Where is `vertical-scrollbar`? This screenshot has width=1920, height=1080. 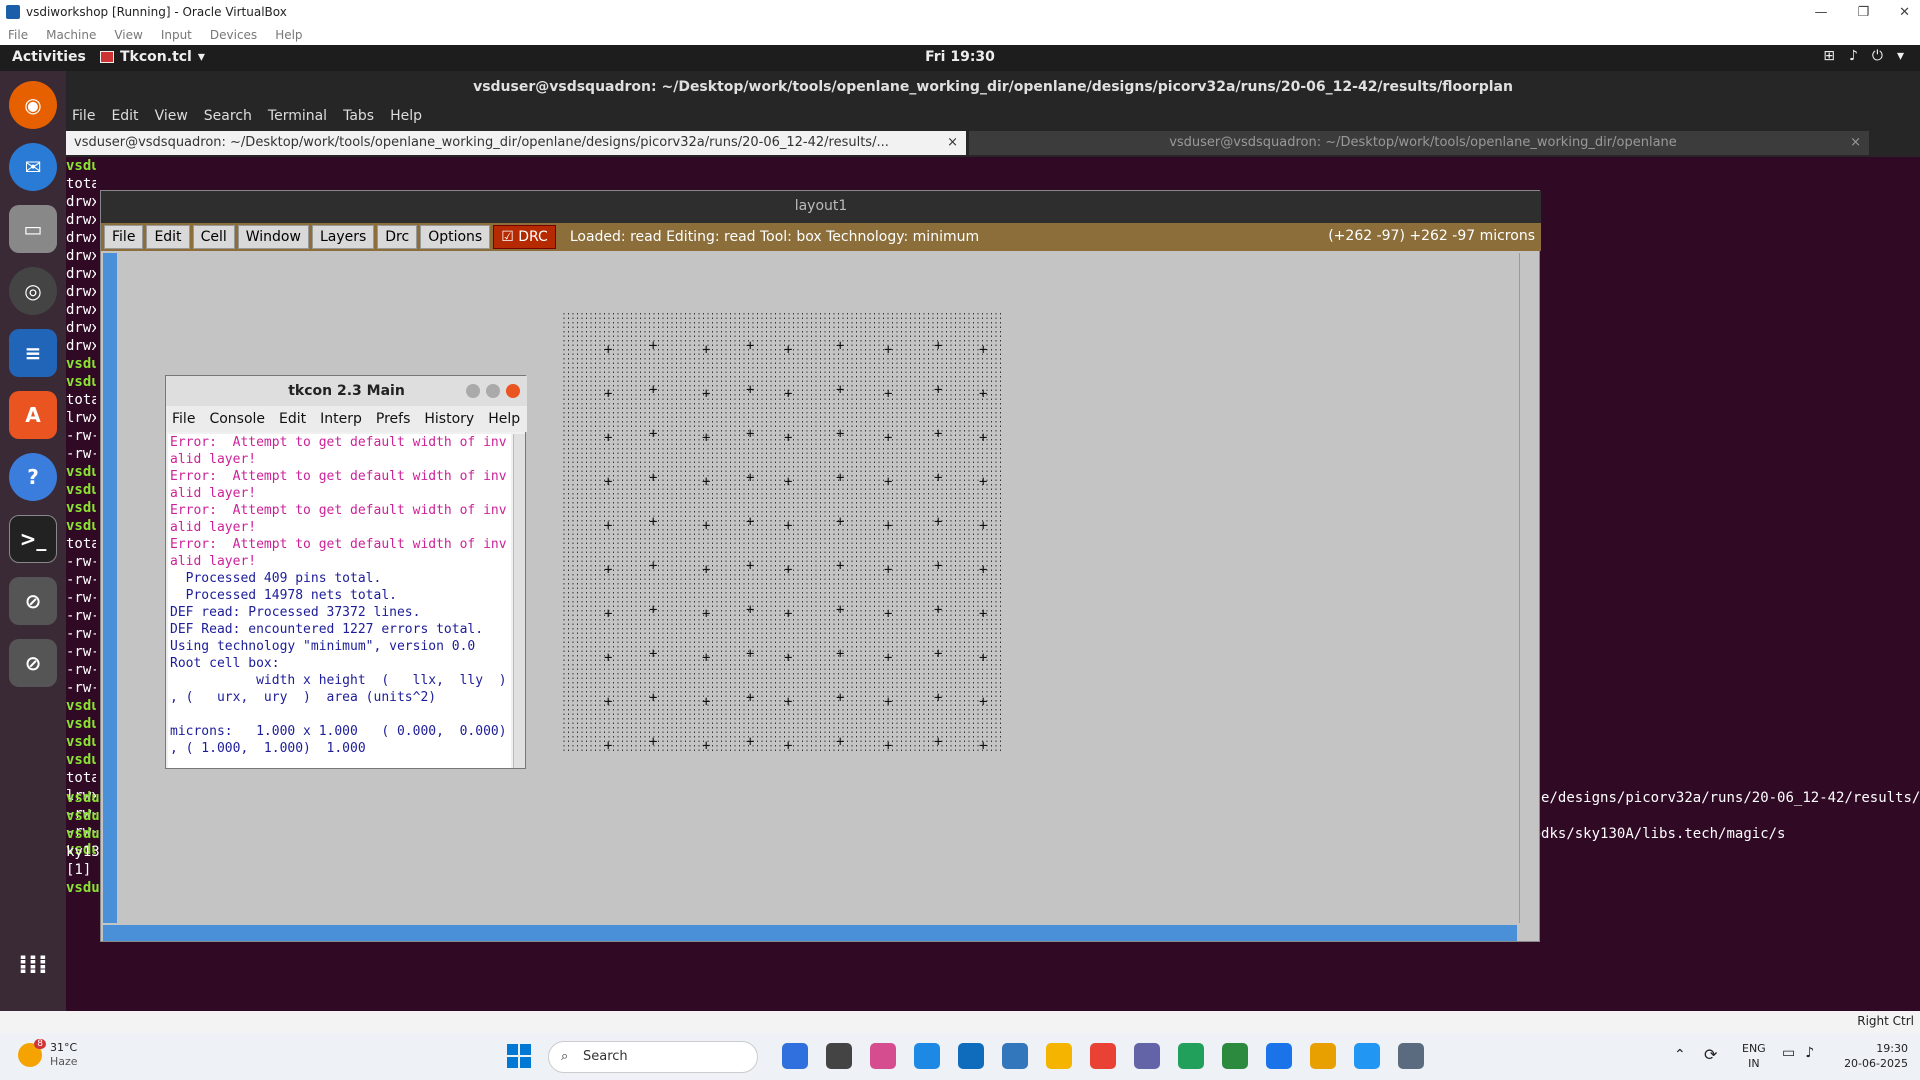 vertical-scrollbar is located at coordinates (110, 588).